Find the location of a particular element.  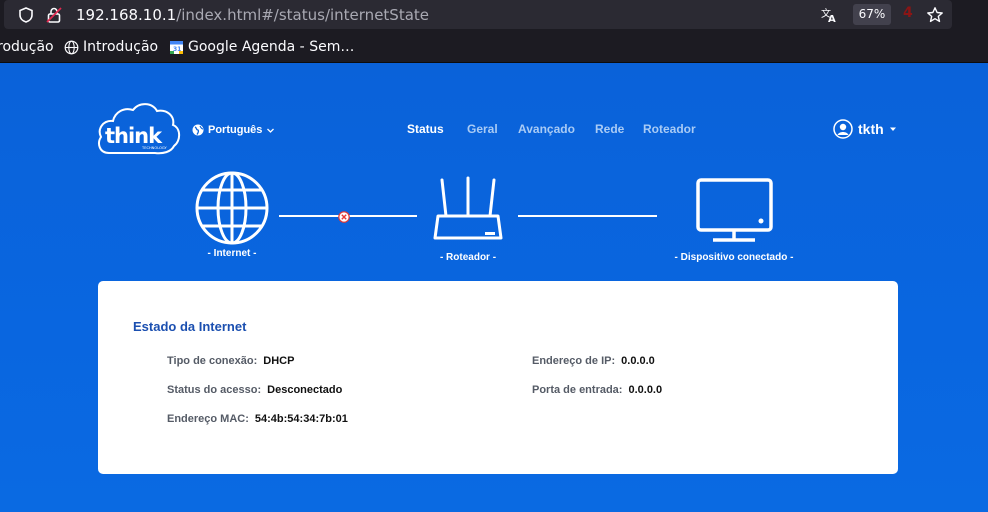

ip-address-field: Endereço de IP: 0.0.0.0 is located at coordinates (593, 361).